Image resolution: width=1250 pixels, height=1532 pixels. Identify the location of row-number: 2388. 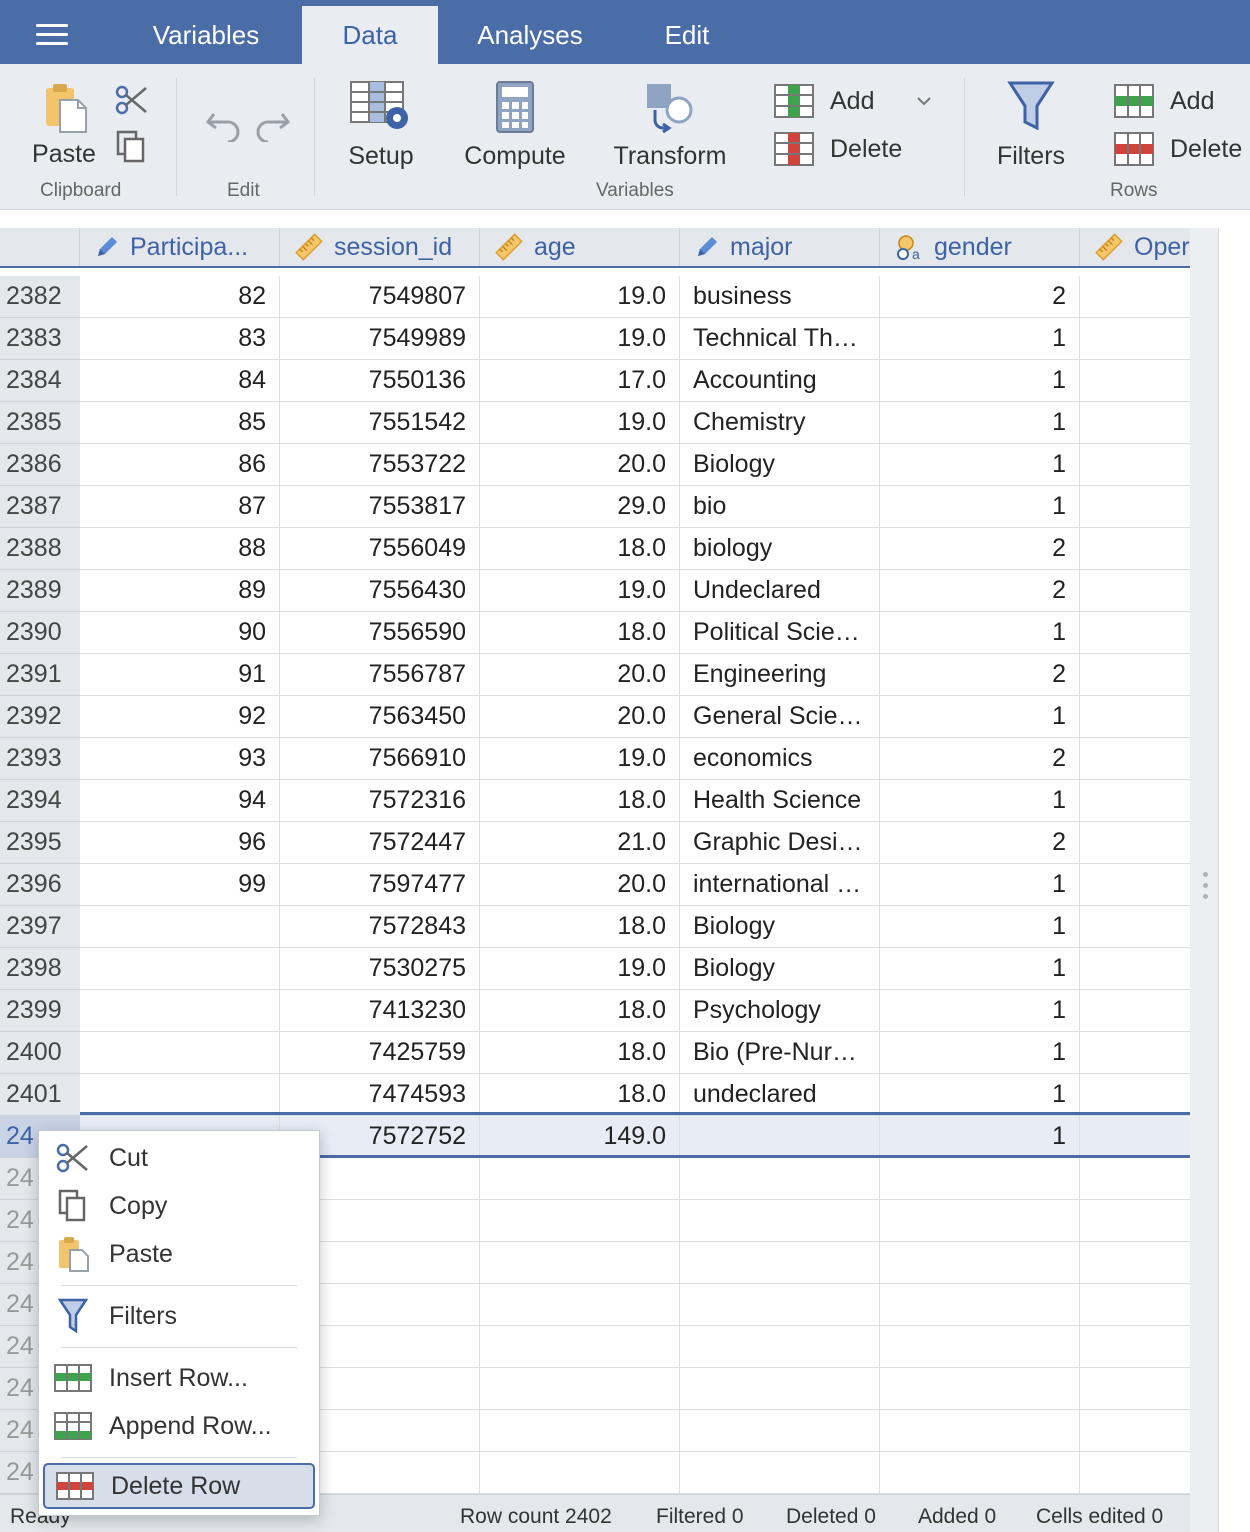
(40, 549).